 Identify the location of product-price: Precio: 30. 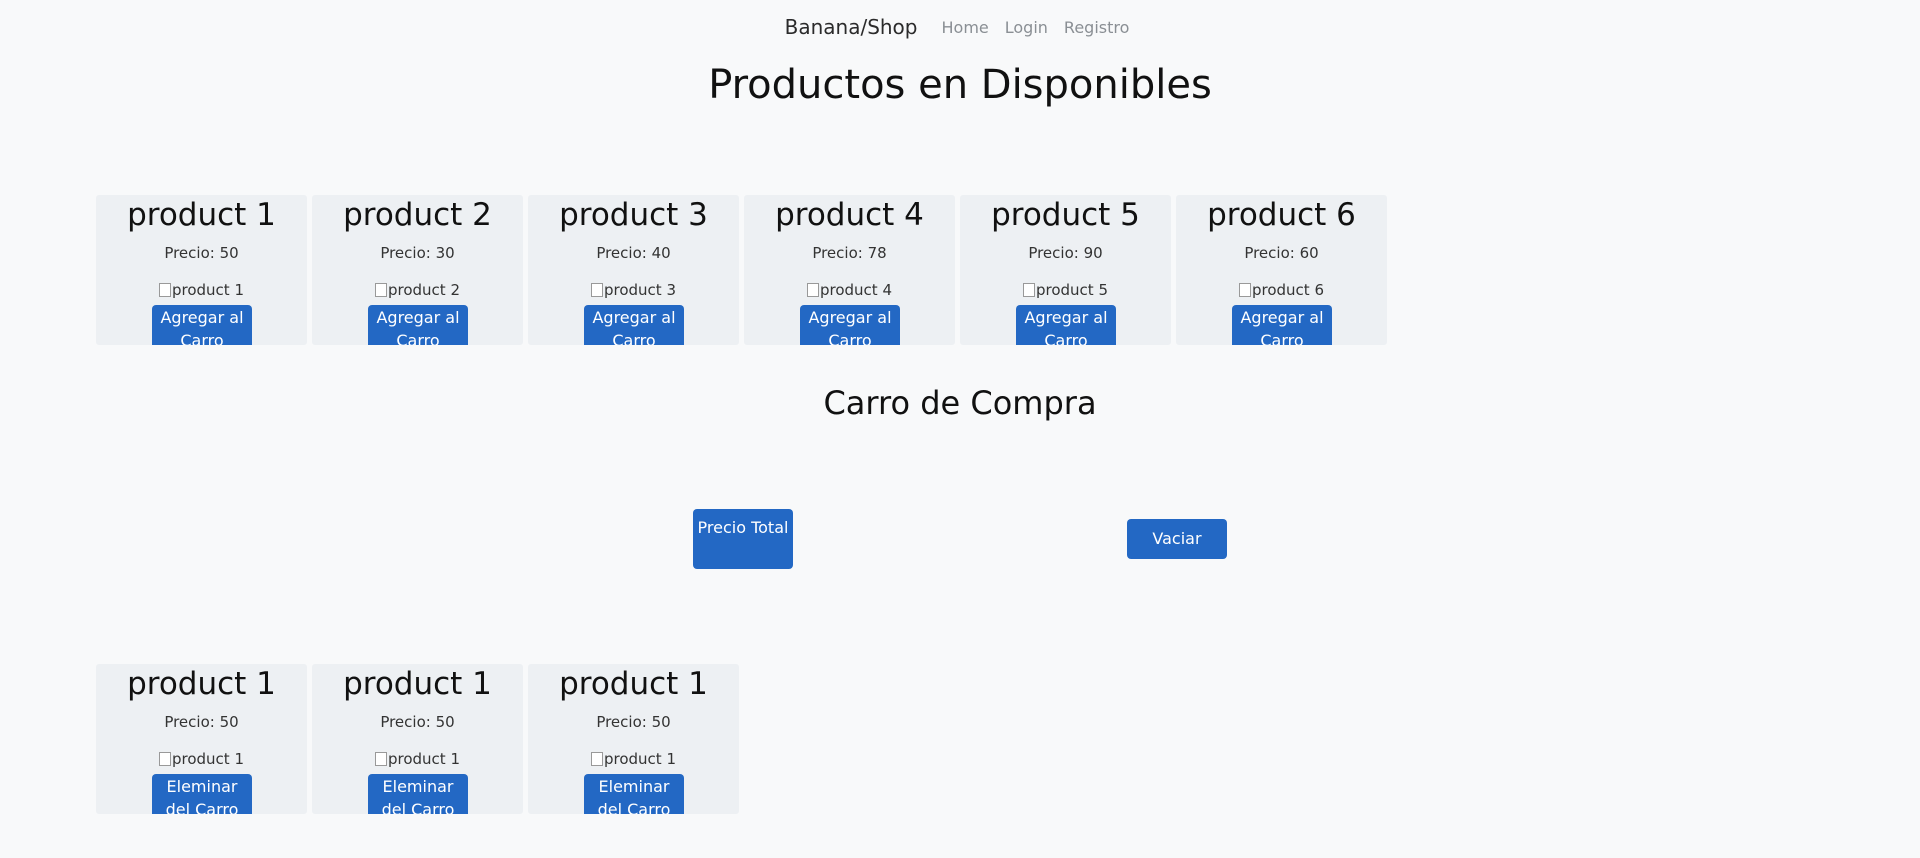
(417, 253).